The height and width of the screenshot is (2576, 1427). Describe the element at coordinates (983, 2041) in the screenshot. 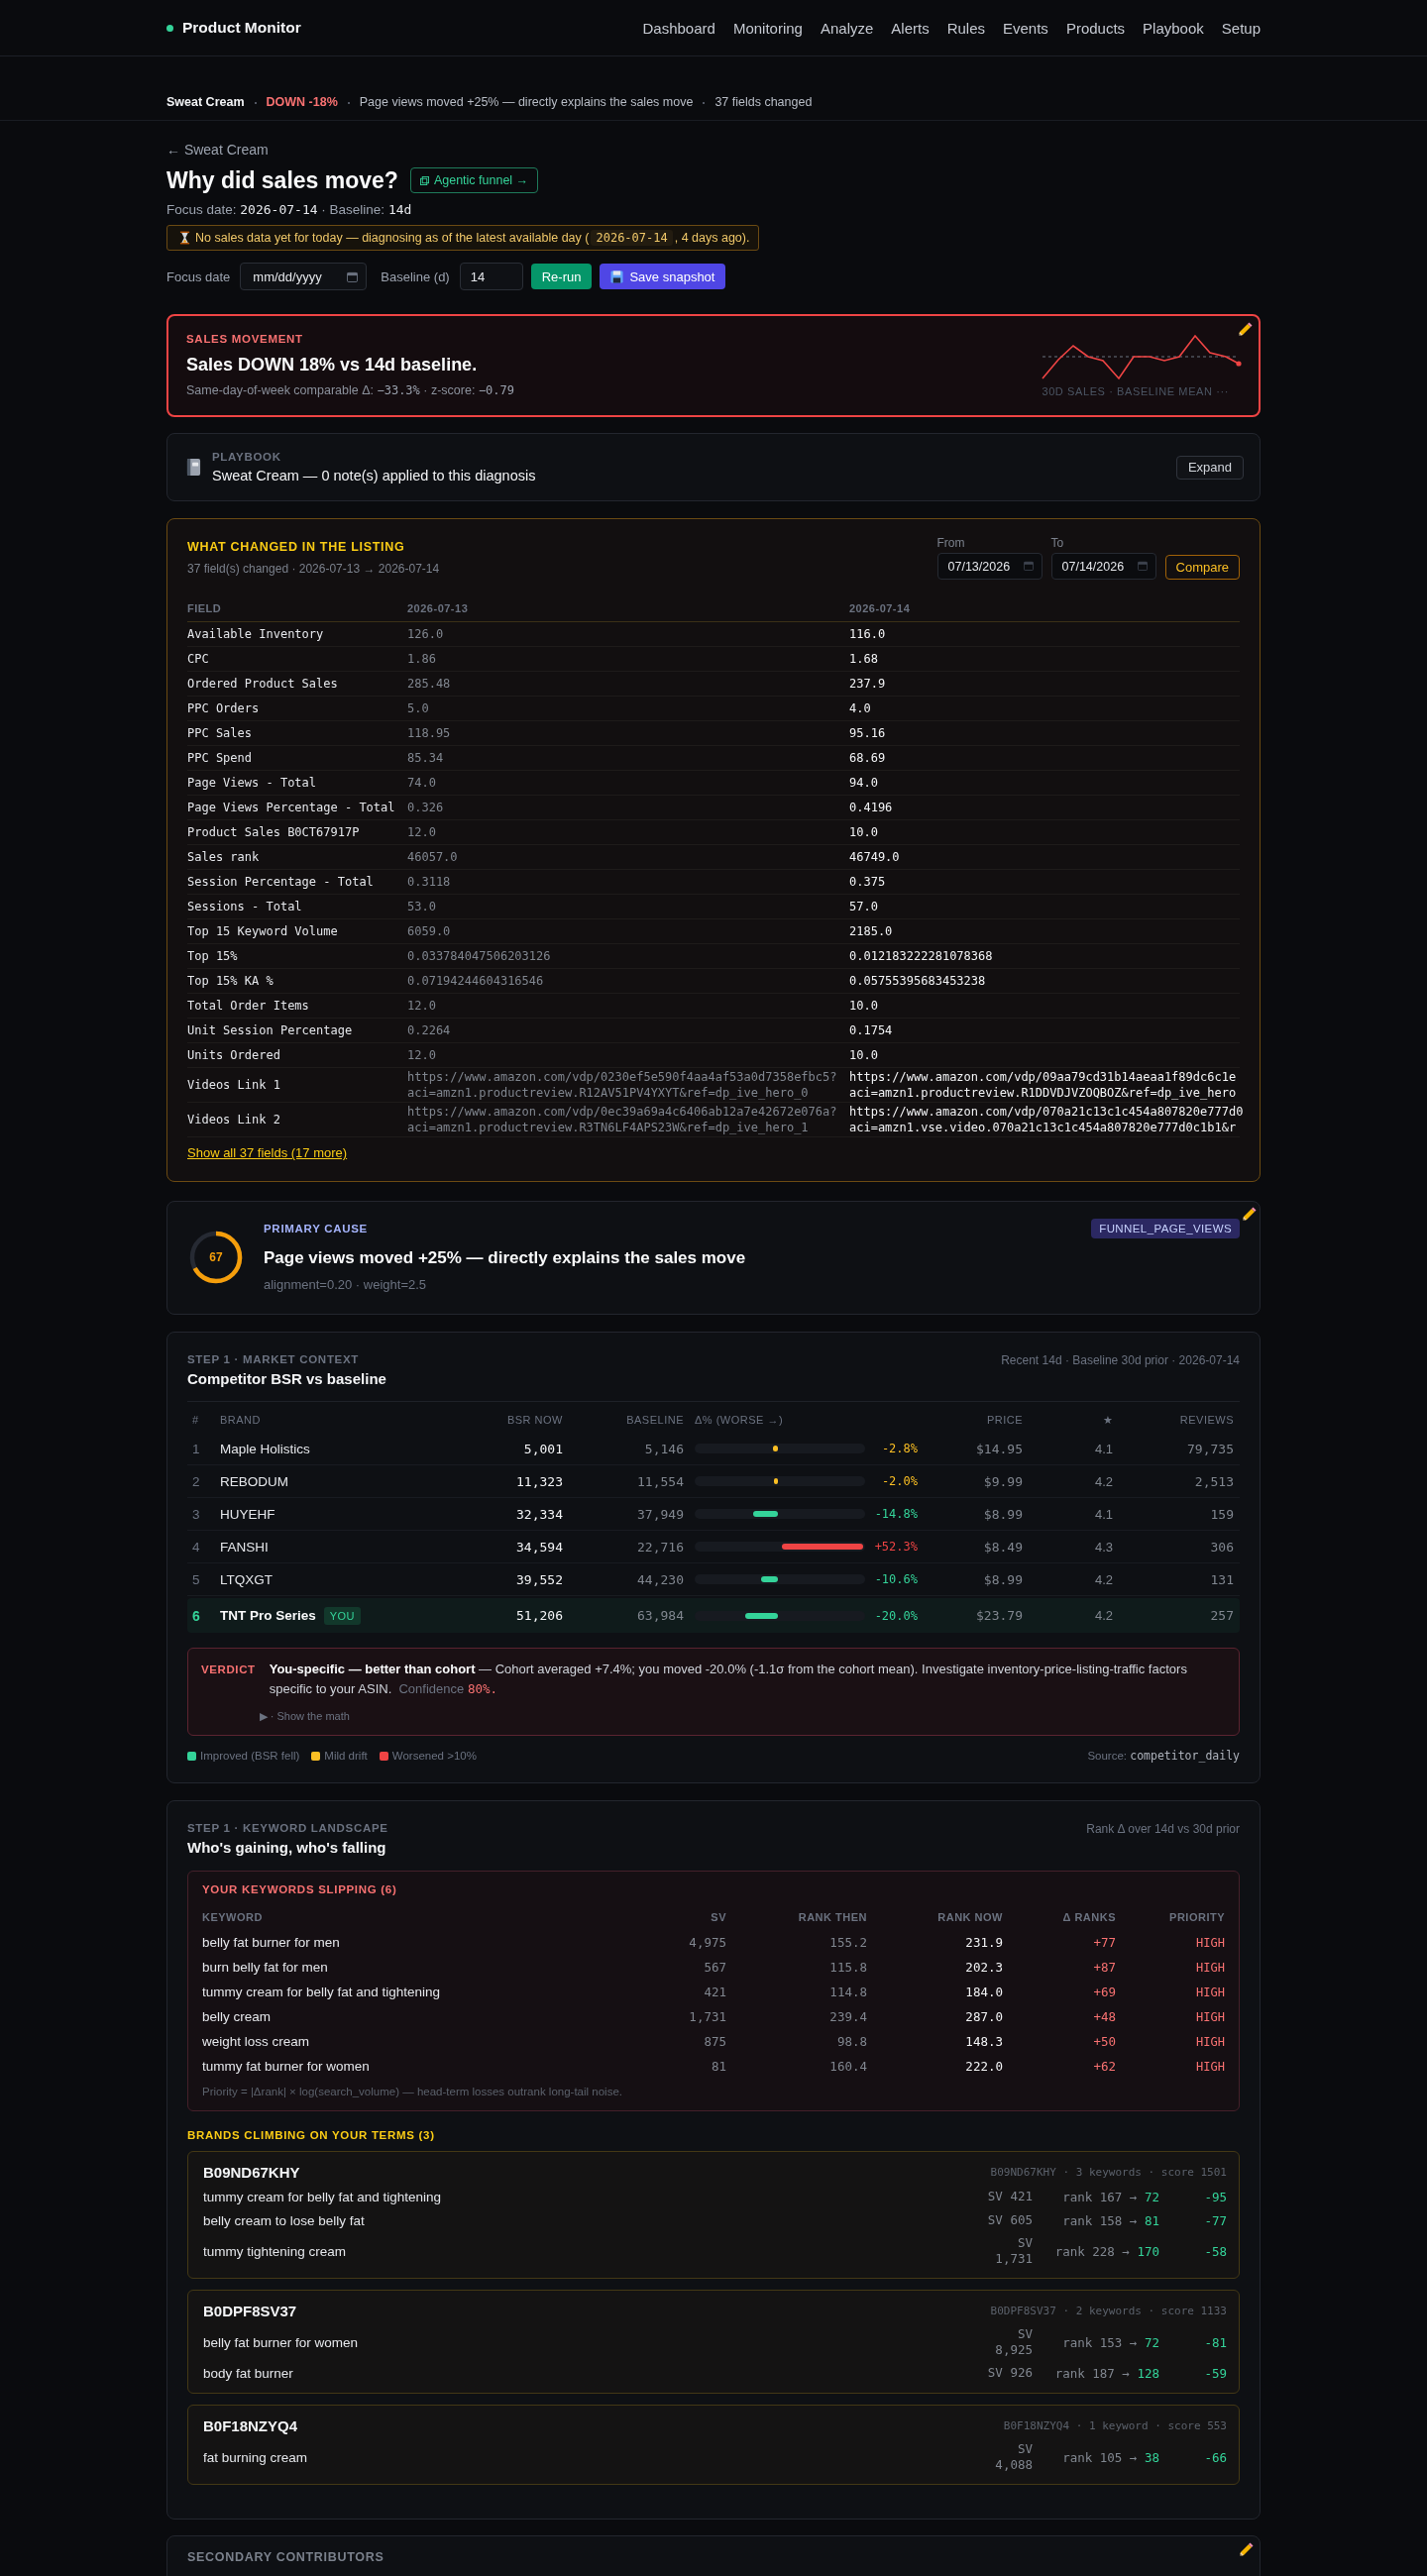

I see `rank-now-cell-text: 148.3` at that location.